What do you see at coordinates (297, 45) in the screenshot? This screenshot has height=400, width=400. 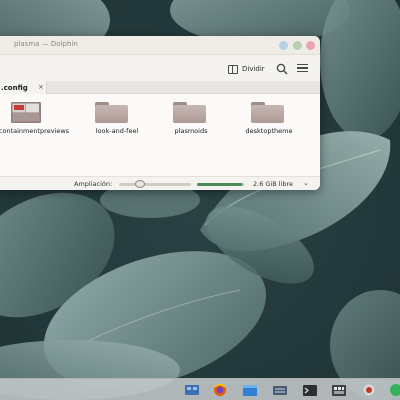 I see `maximize-button` at bounding box center [297, 45].